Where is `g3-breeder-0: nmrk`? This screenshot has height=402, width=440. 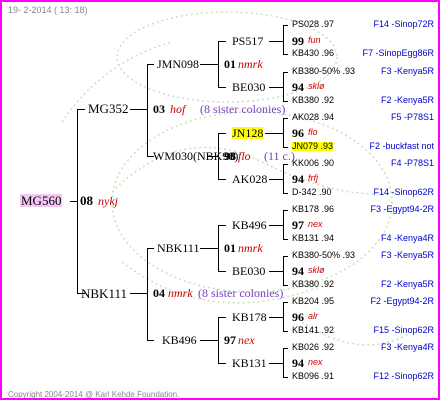
g3-breeder-0: nmrk is located at coordinates (250, 64).